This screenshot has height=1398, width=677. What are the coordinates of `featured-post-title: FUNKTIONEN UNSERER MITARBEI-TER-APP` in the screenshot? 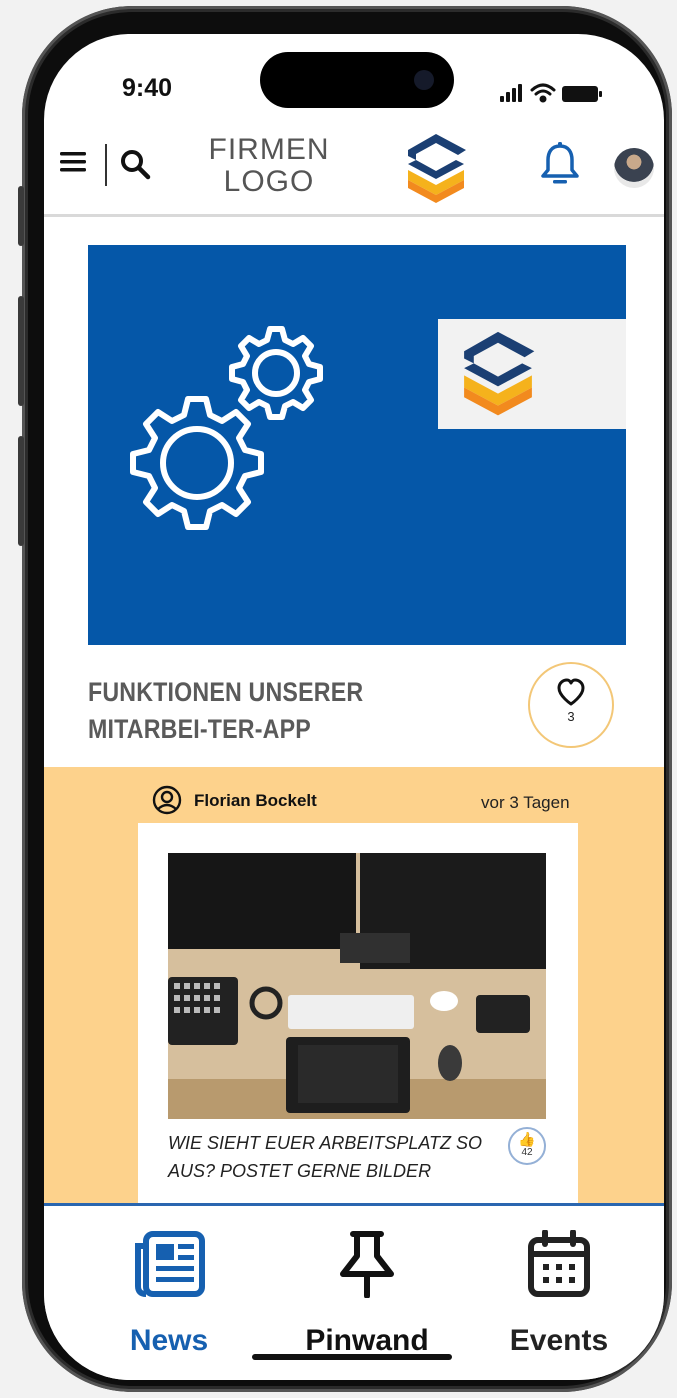 It's located at (268, 711).